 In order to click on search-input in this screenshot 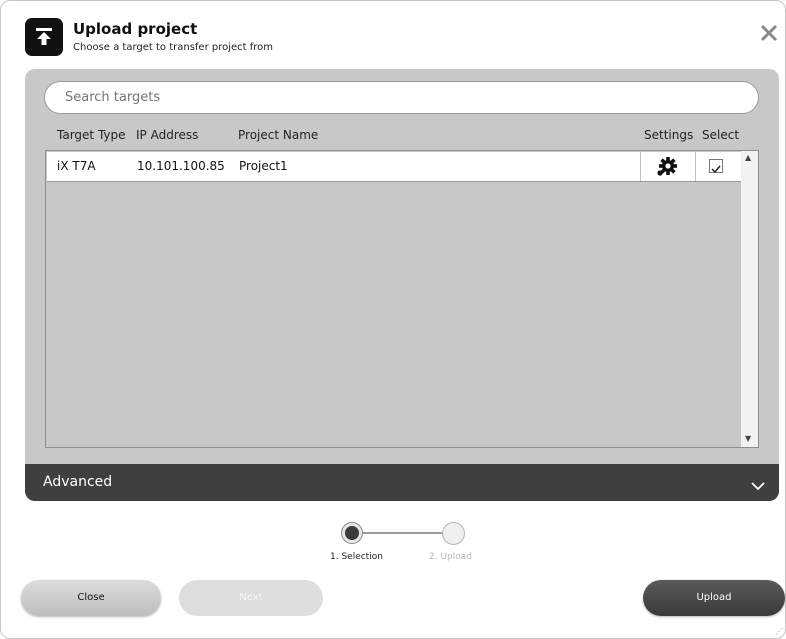, I will do `click(401, 97)`.